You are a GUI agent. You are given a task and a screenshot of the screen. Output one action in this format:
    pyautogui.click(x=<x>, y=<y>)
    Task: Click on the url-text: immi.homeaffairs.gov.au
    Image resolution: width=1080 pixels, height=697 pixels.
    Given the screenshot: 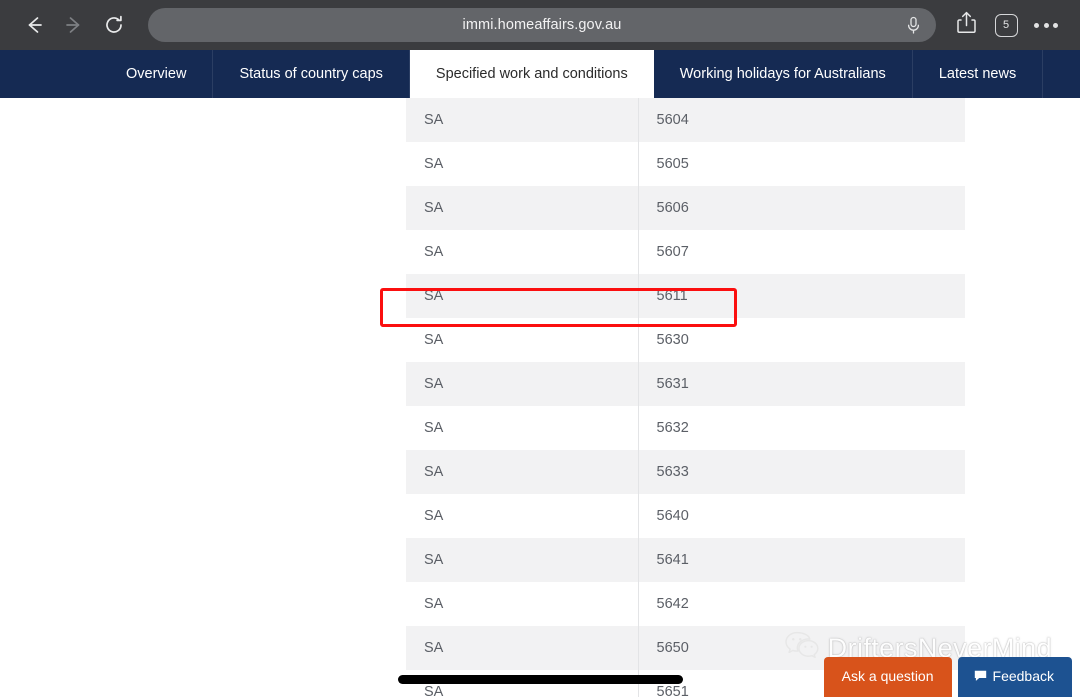 What is the action you would take?
    pyautogui.click(x=542, y=25)
    